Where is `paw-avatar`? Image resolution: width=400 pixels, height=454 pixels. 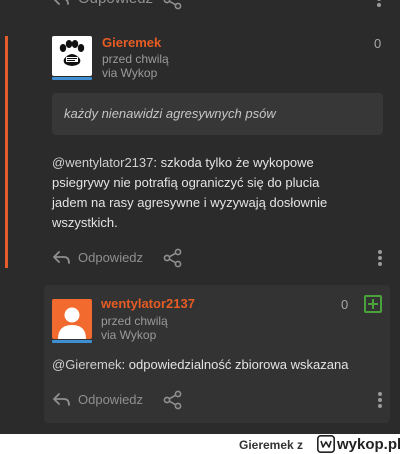 paw-avatar is located at coordinates (72, 56).